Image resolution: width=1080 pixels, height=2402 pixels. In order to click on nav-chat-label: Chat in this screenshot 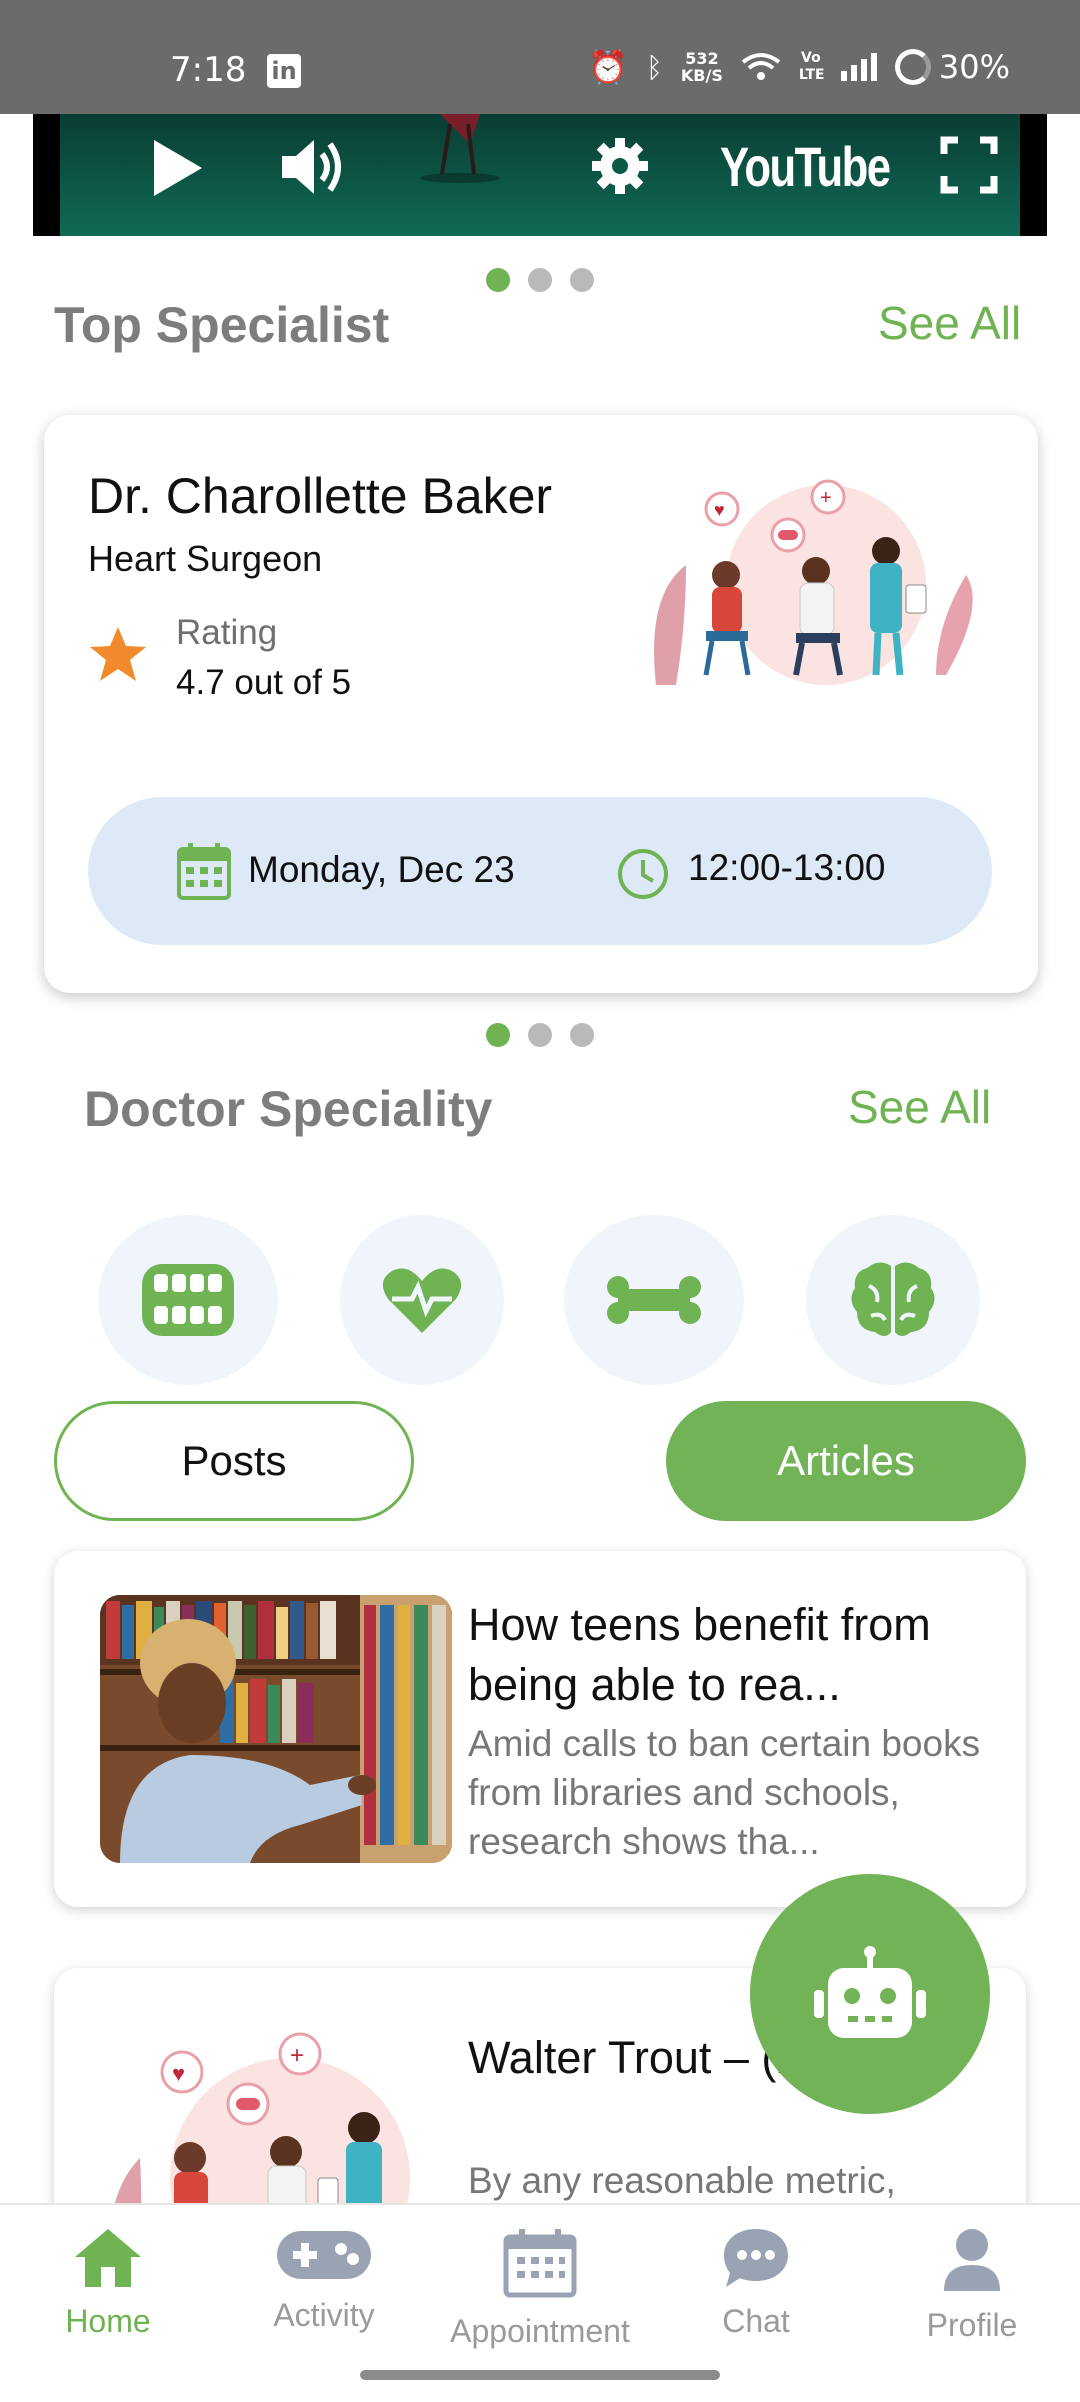, I will do `click(756, 2321)`.